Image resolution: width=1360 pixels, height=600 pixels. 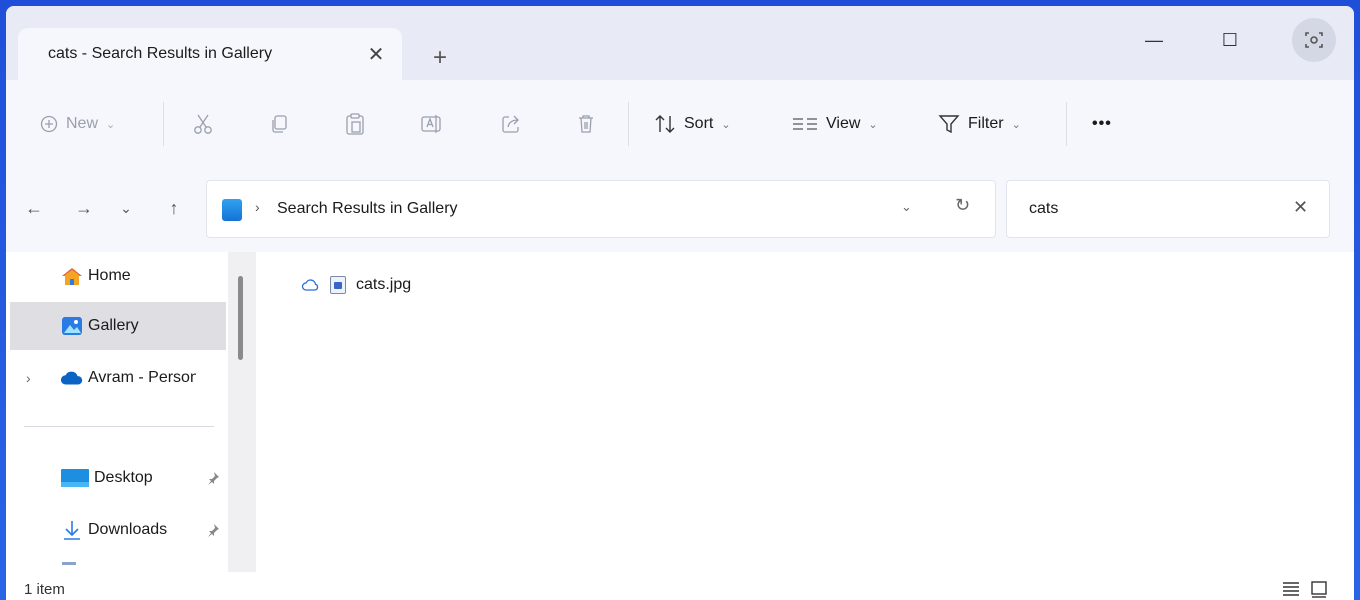 What do you see at coordinates (843, 123) in the screenshot?
I see `view-label: View` at bounding box center [843, 123].